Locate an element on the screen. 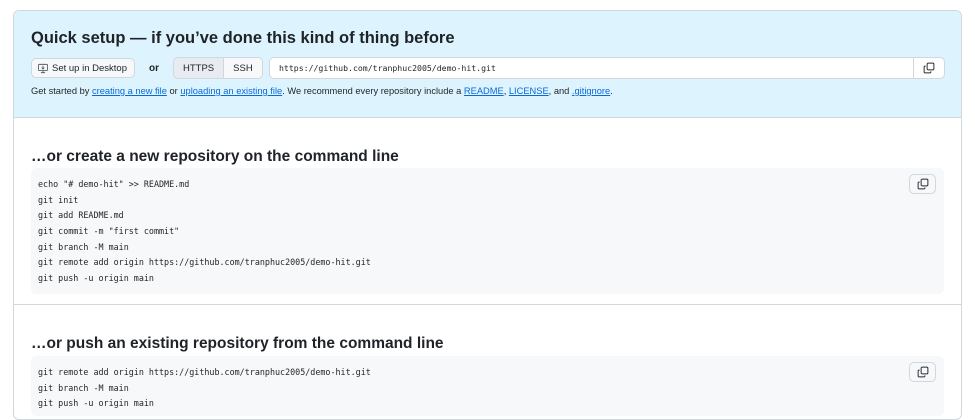  upload-existing-file-link: uploading an existing file is located at coordinates (231, 91).